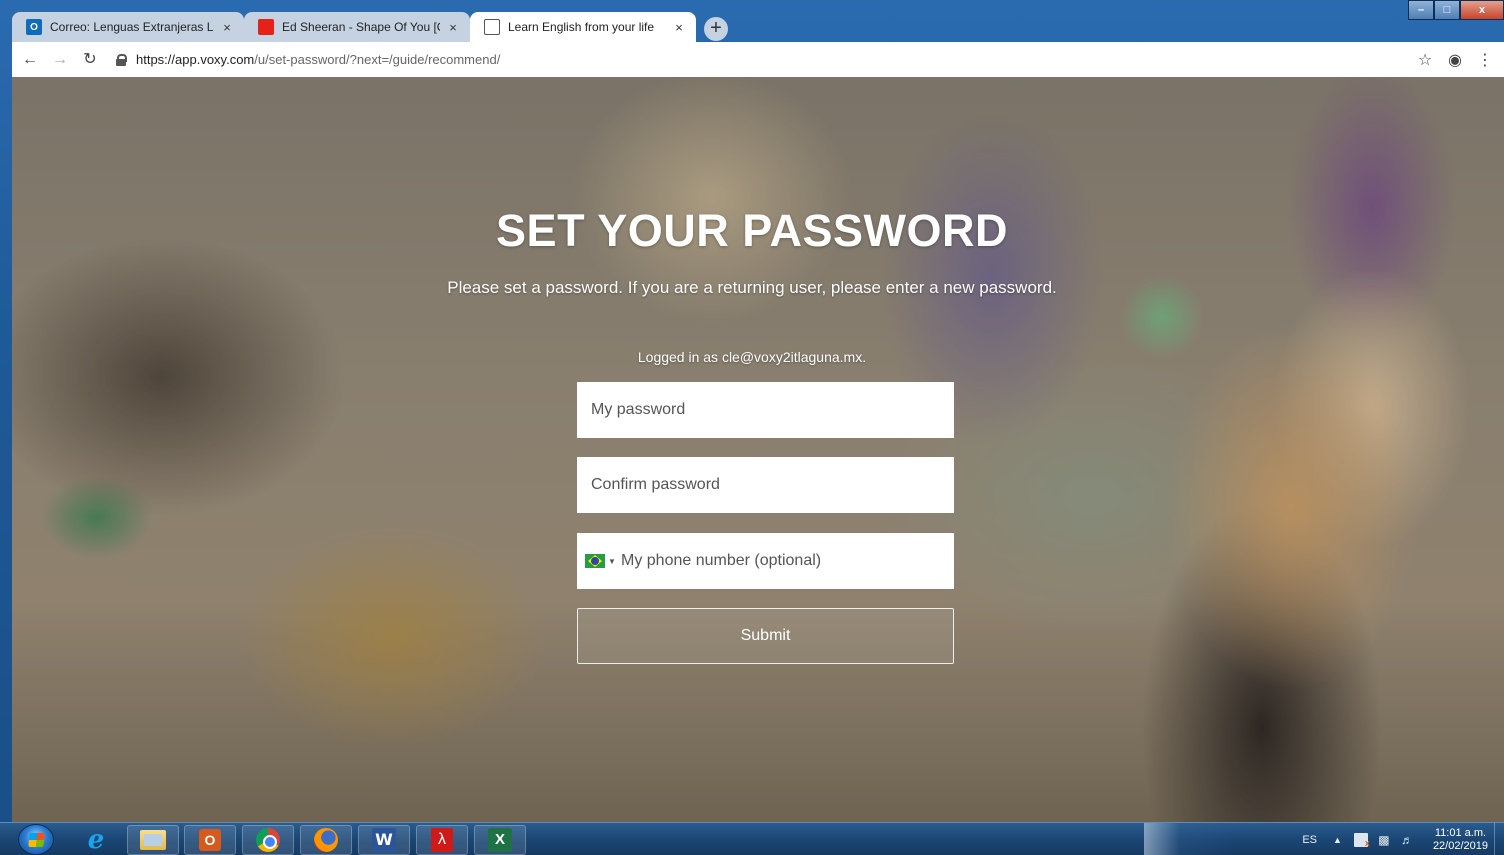 Image resolution: width=1504 pixels, height=855 pixels. I want to click on phone-input, so click(787, 561).